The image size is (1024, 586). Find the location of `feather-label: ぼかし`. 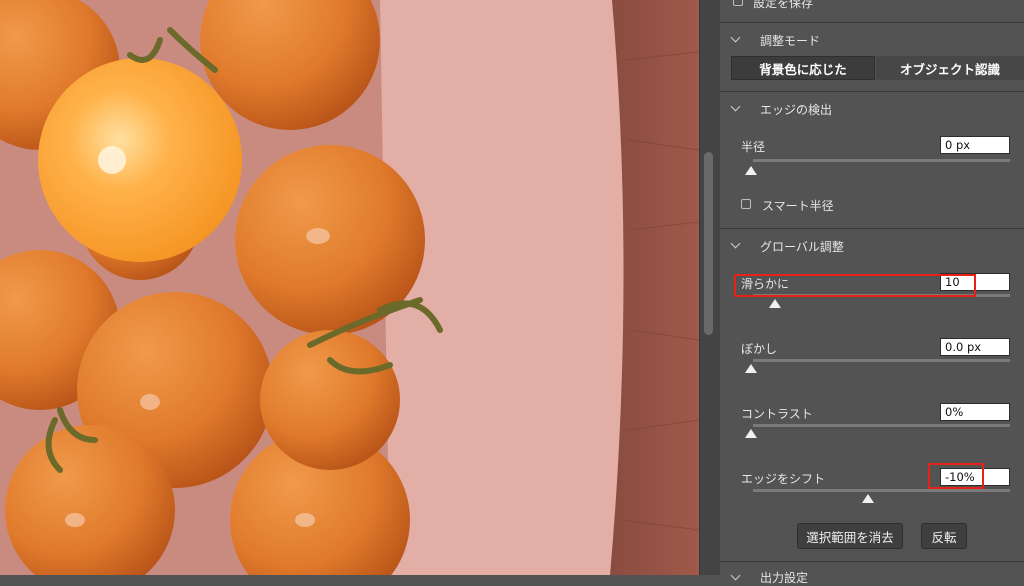

feather-label: ぼかし is located at coordinates (759, 349).